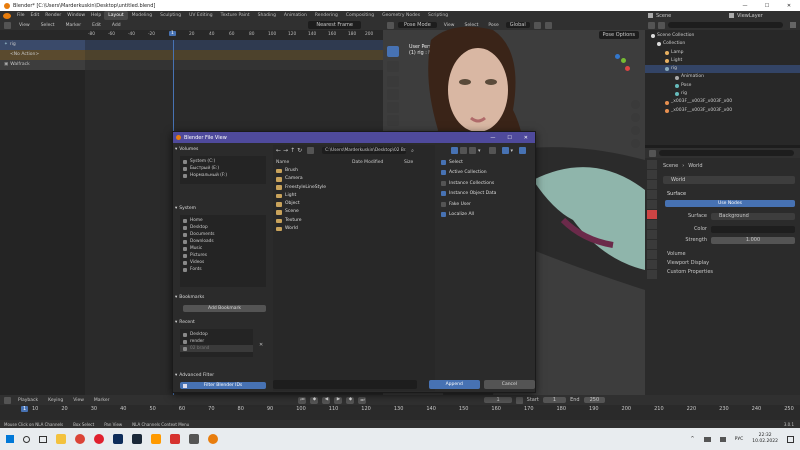  Describe the element at coordinates (116, 15) in the screenshot. I see `tab-layout: Layout` at that location.